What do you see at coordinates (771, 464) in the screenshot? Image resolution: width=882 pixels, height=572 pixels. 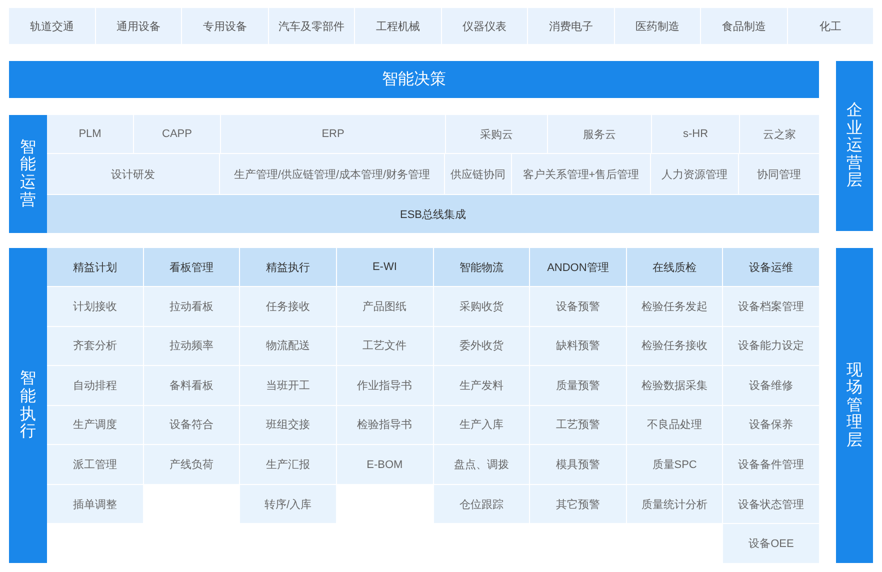 I see `module-item: 设备备件管理` at bounding box center [771, 464].